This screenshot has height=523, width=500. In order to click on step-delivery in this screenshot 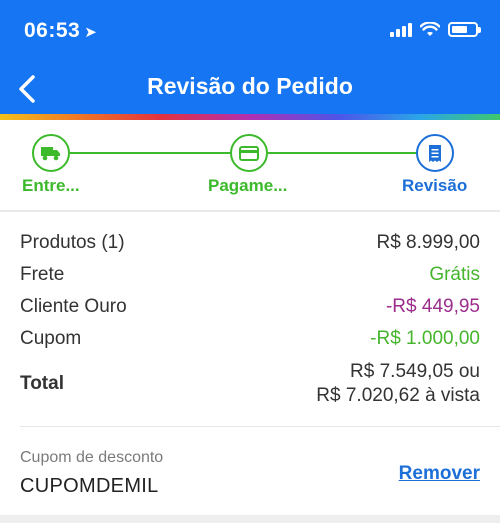, I will do `click(51, 153)`.